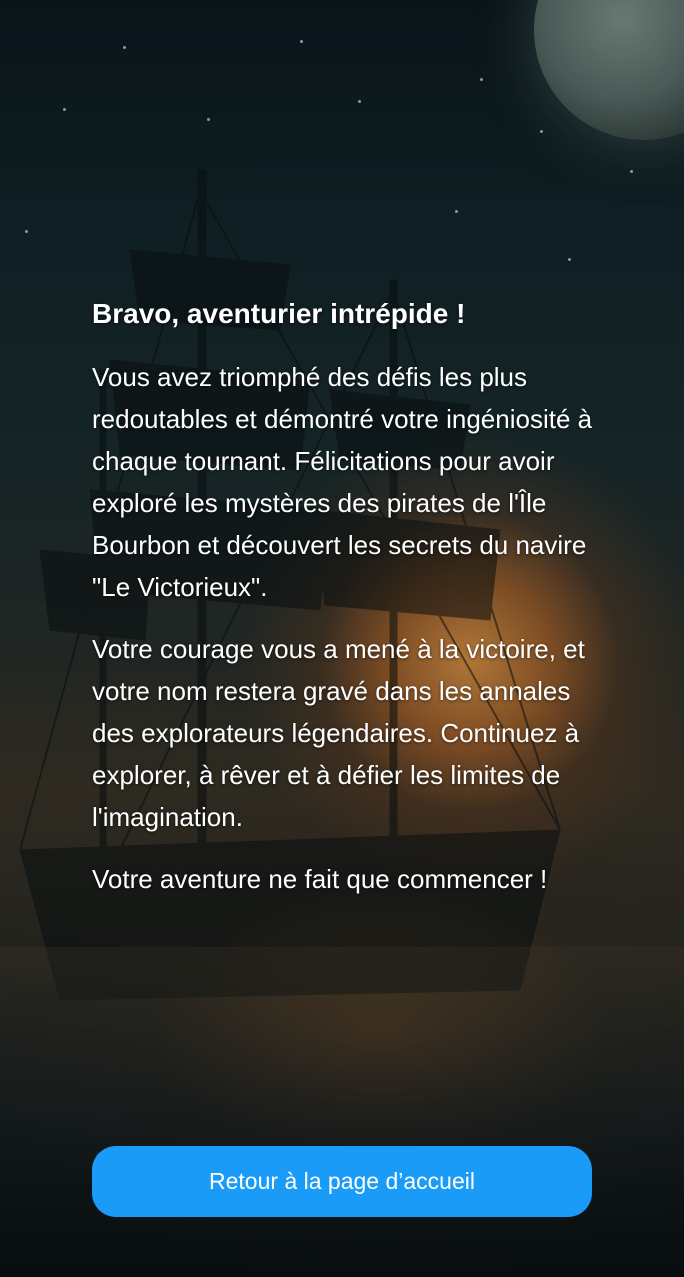  What do you see at coordinates (320, 879) in the screenshot?
I see `message-paragraph: Votre aventure ne fait que commencer !` at bounding box center [320, 879].